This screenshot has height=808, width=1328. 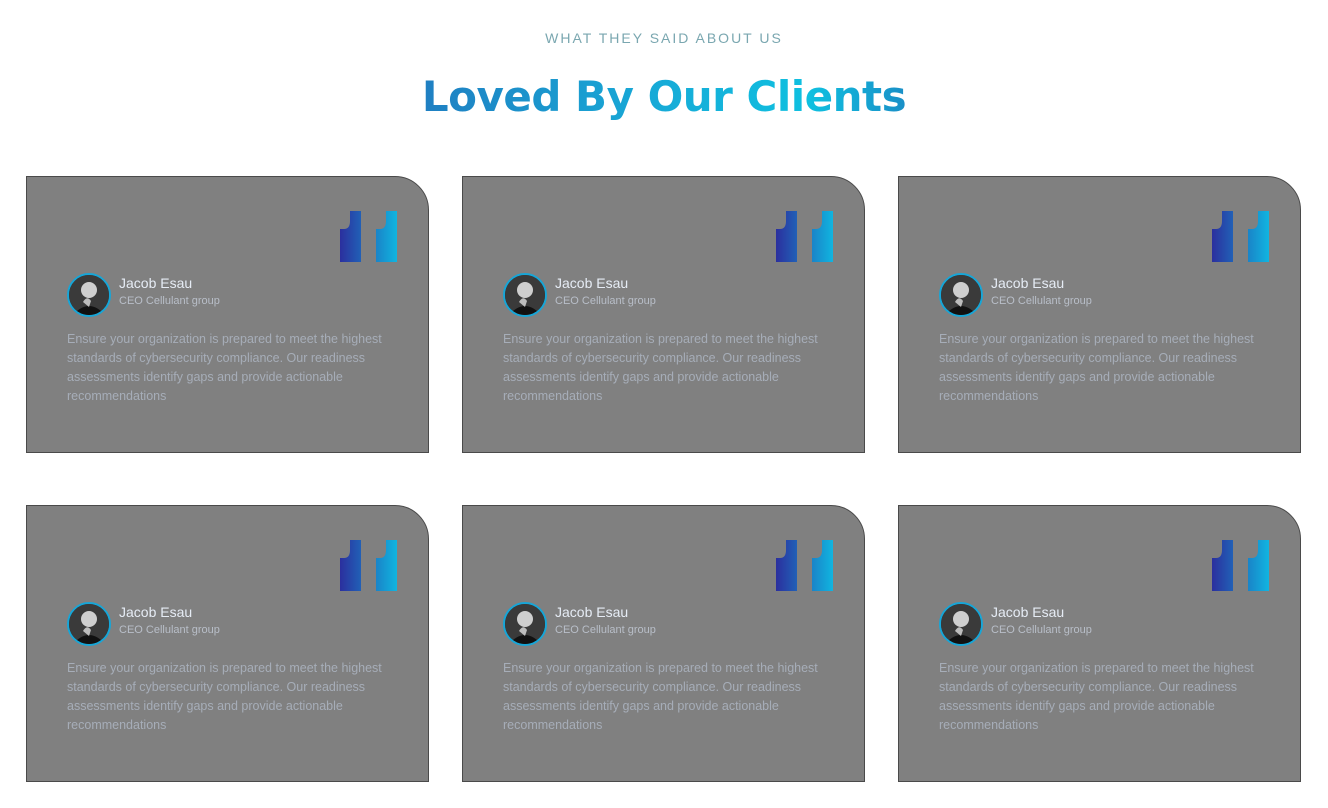 I want to click on section-title: Loved By Our Clients, so click(x=664, y=96).